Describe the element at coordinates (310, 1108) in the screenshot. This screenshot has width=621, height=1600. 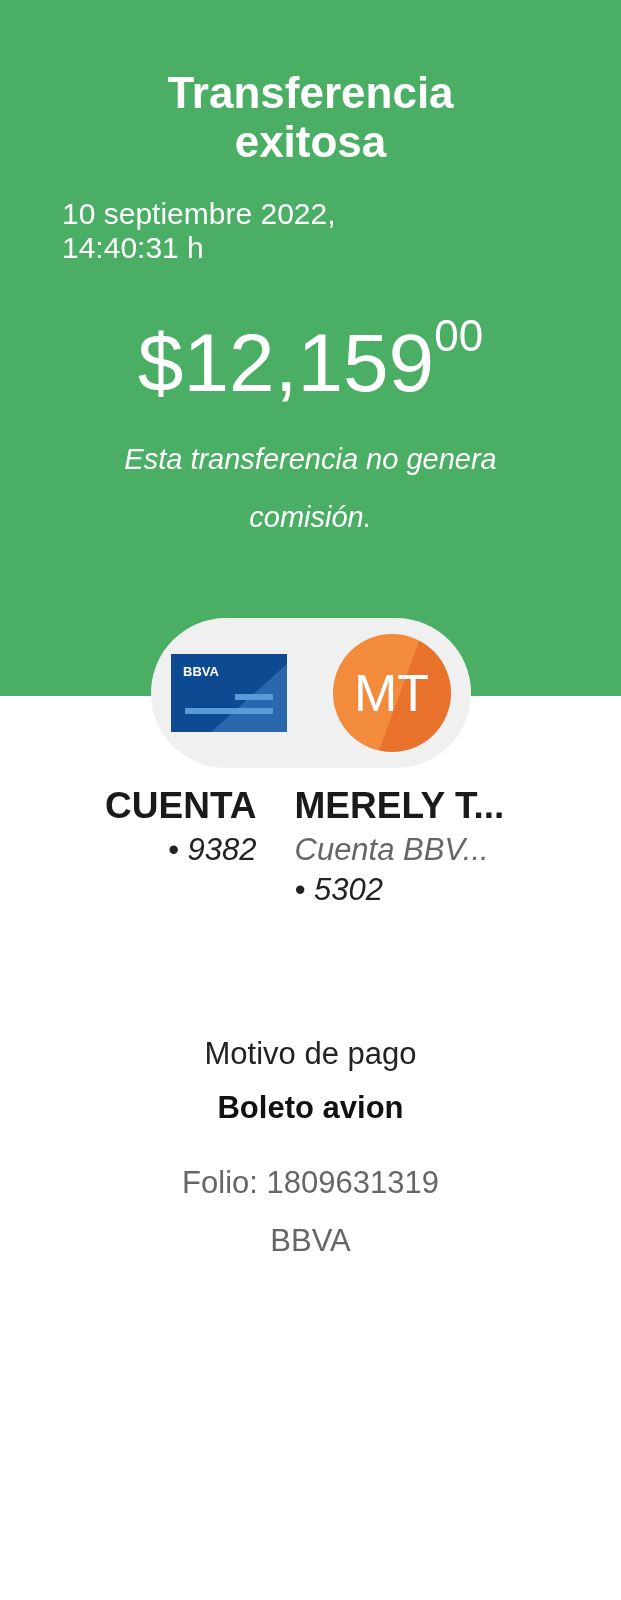
I see `reason-value: Boleto avion` at that location.